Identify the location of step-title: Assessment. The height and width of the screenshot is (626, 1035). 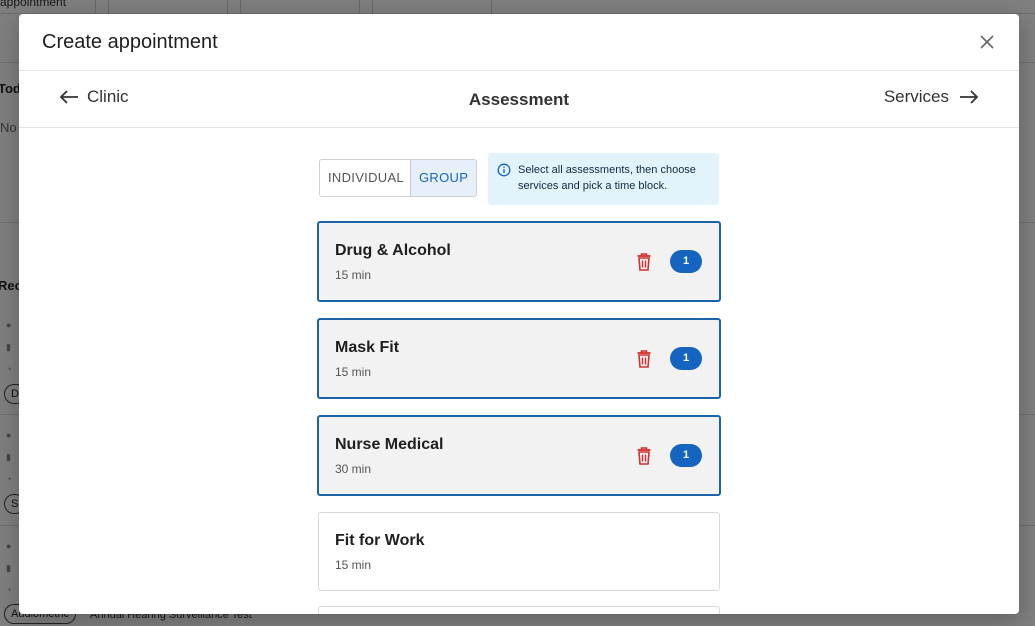
(519, 99).